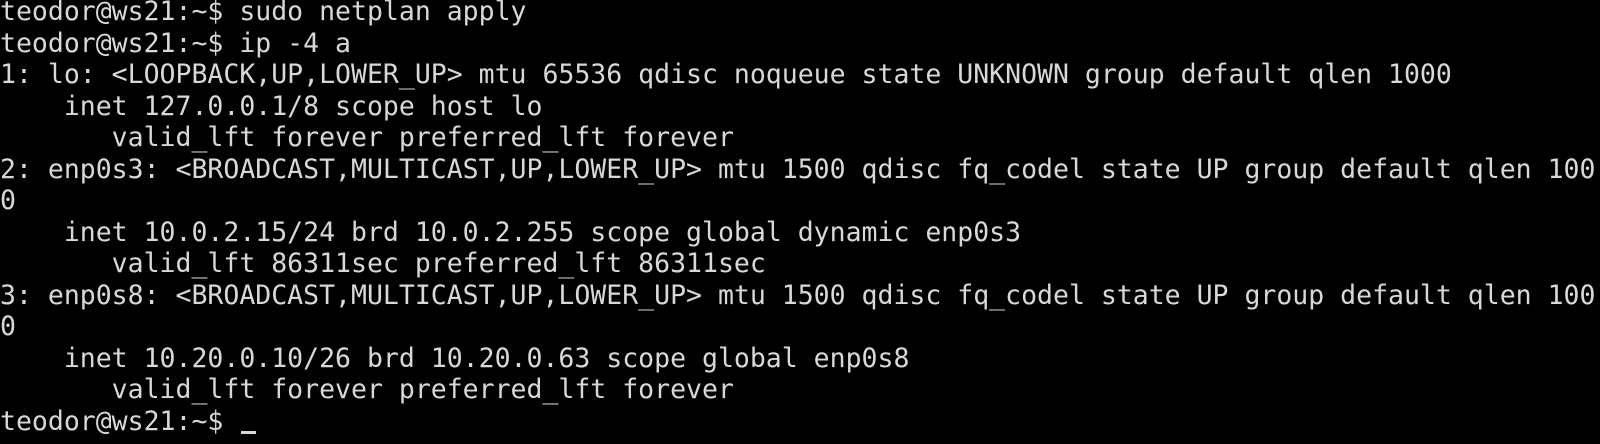 This screenshot has width=1600, height=444. What do you see at coordinates (120, 421) in the screenshot?
I see `command-prompt: teodor@ws21:~$` at bounding box center [120, 421].